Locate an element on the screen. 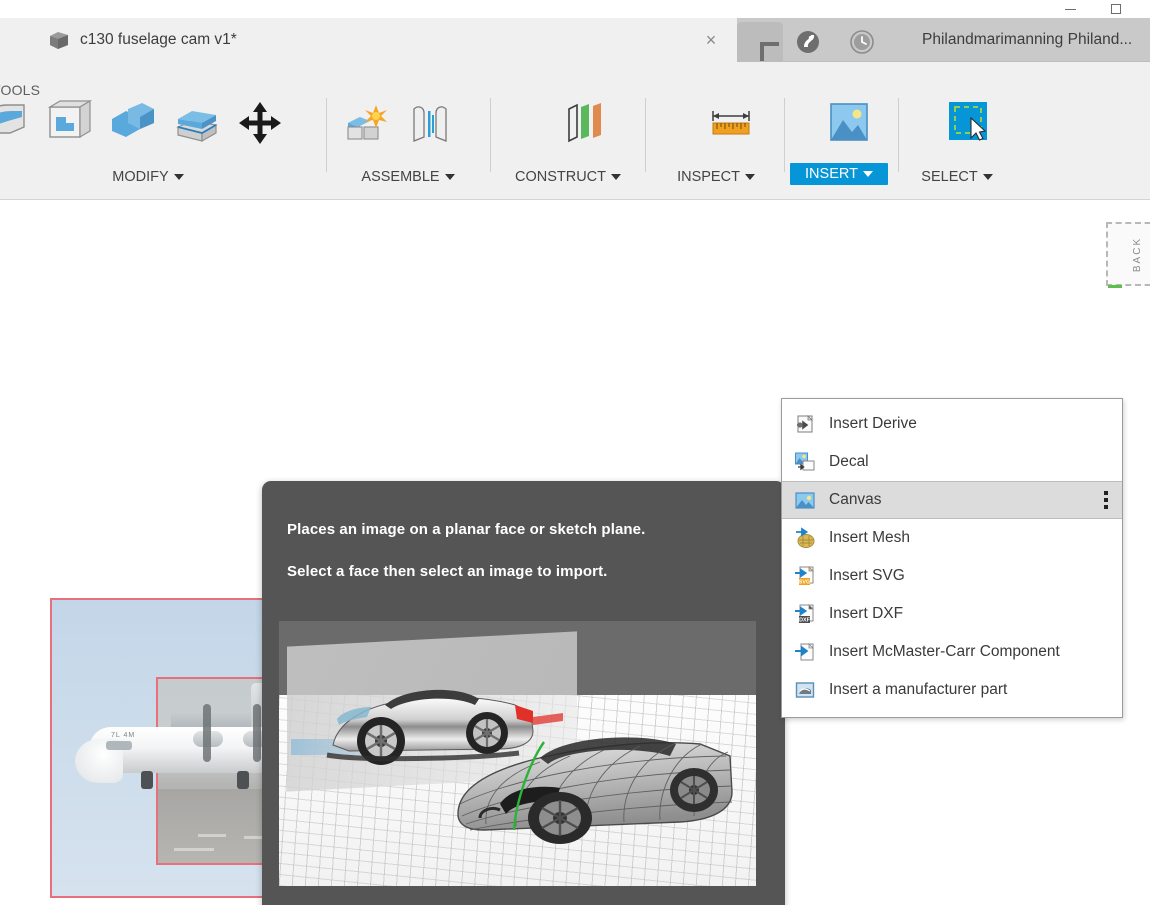 Image resolution: width=1150 pixels, height=905 pixels. canvas-icon is located at coordinates (805, 500).